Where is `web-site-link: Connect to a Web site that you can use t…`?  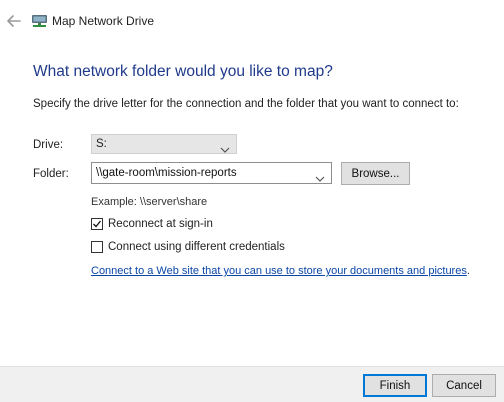
web-site-link: Connect to a Web site that you can use t… is located at coordinates (279, 271).